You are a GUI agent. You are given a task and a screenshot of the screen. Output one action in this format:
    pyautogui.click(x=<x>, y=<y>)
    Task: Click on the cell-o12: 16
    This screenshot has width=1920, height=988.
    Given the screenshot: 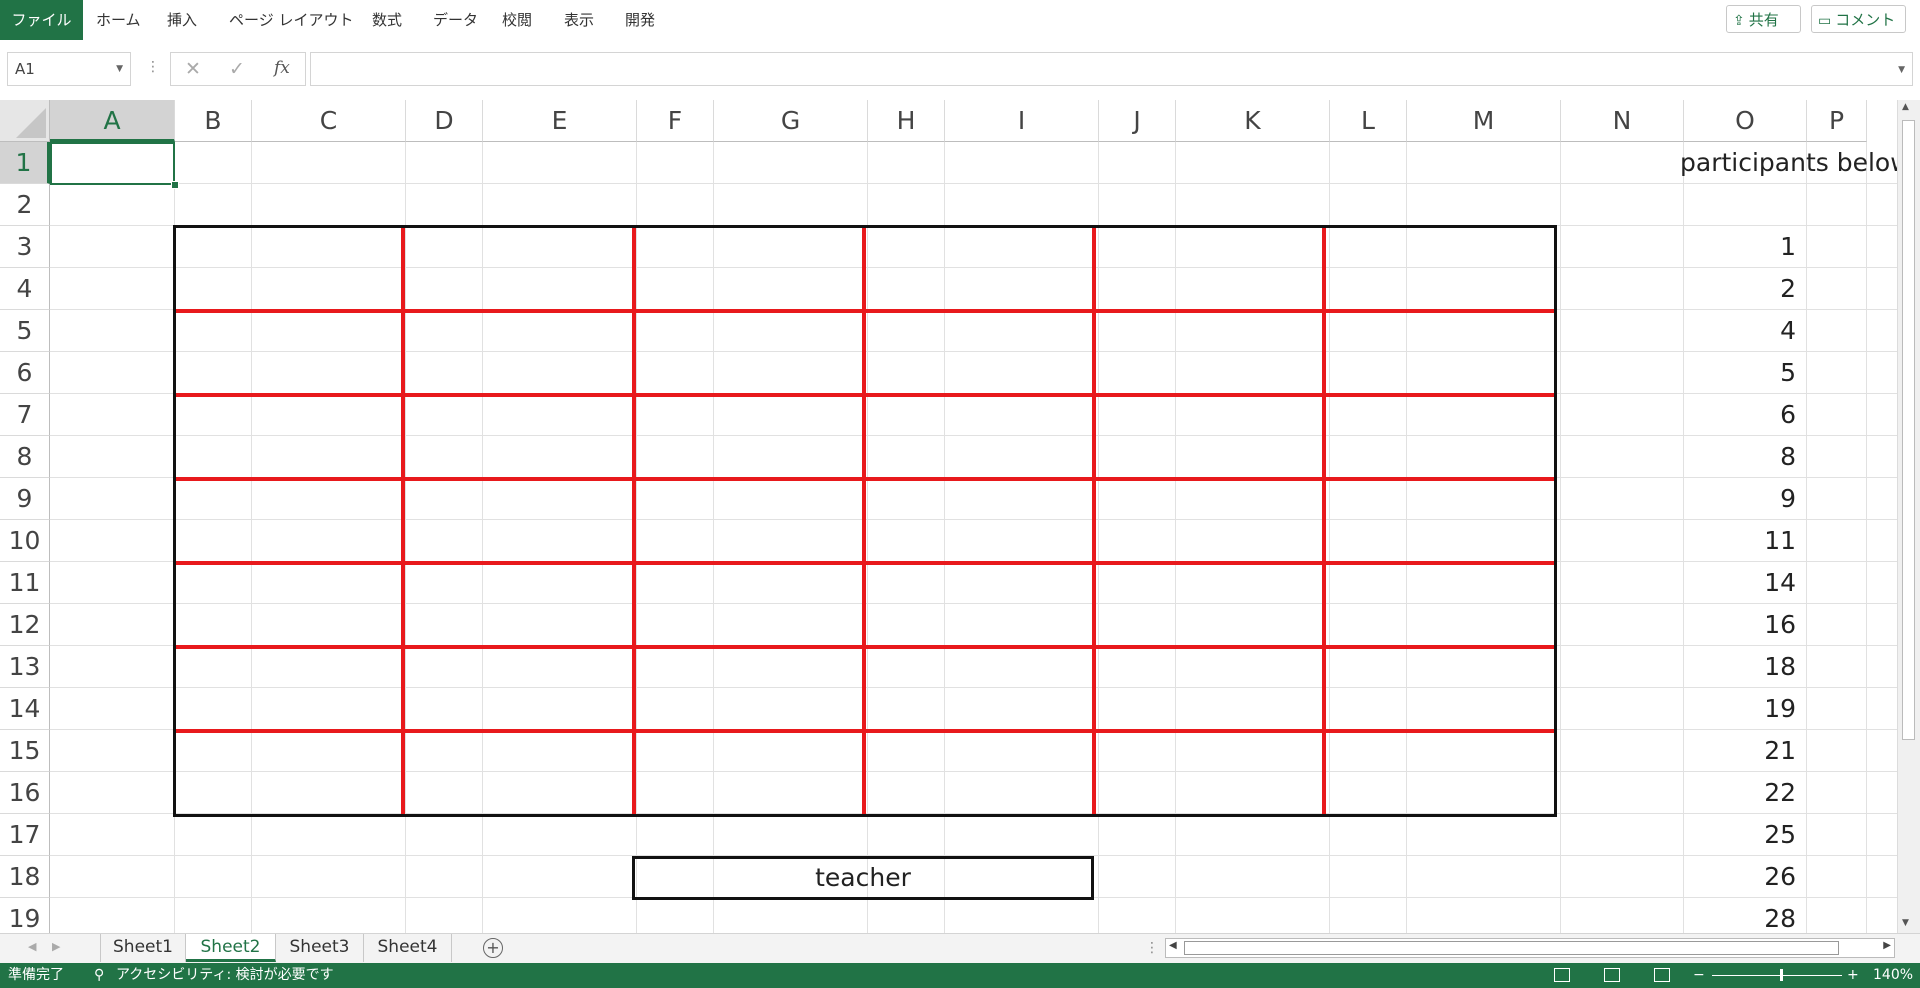 What is the action you would take?
    pyautogui.click(x=1736, y=625)
    